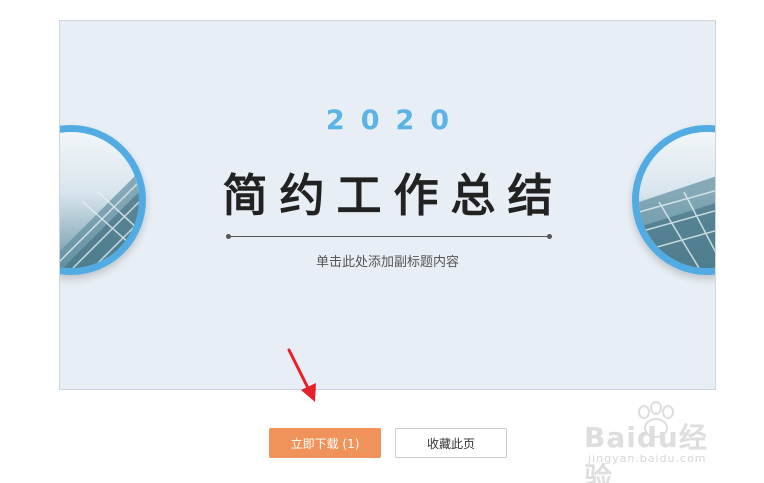 This screenshot has width=764, height=483. What do you see at coordinates (451, 443) in the screenshot?
I see `favorite-button: 收藏此页` at bounding box center [451, 443].